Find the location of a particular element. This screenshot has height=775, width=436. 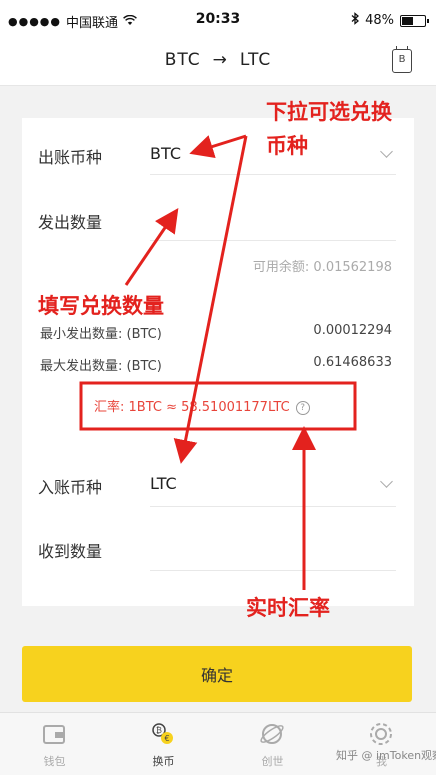

bluetooth-icon is located at coordinates (355, 20).